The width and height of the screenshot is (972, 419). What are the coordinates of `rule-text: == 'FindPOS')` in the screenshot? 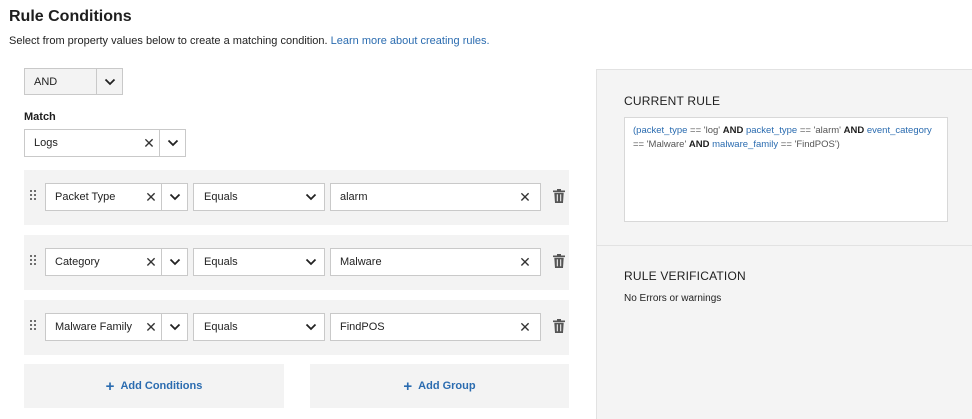 It's located at (809, 144).